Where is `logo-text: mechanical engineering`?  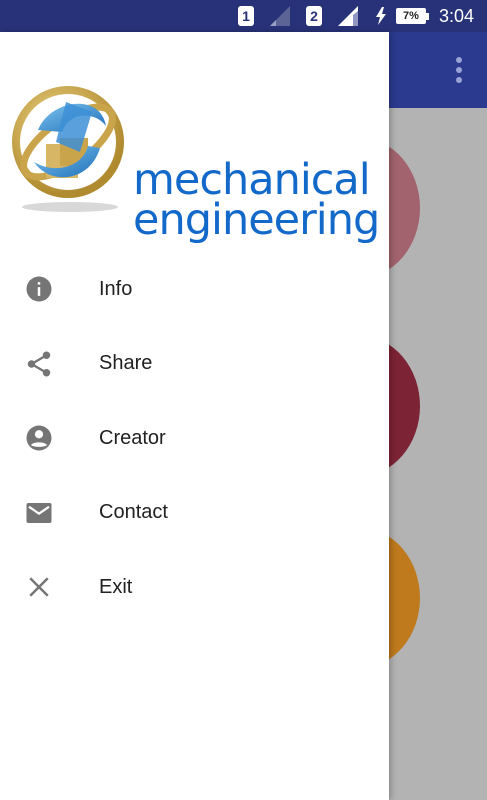
logo-text: mechanical engineering is located at coordinates (256, 200).